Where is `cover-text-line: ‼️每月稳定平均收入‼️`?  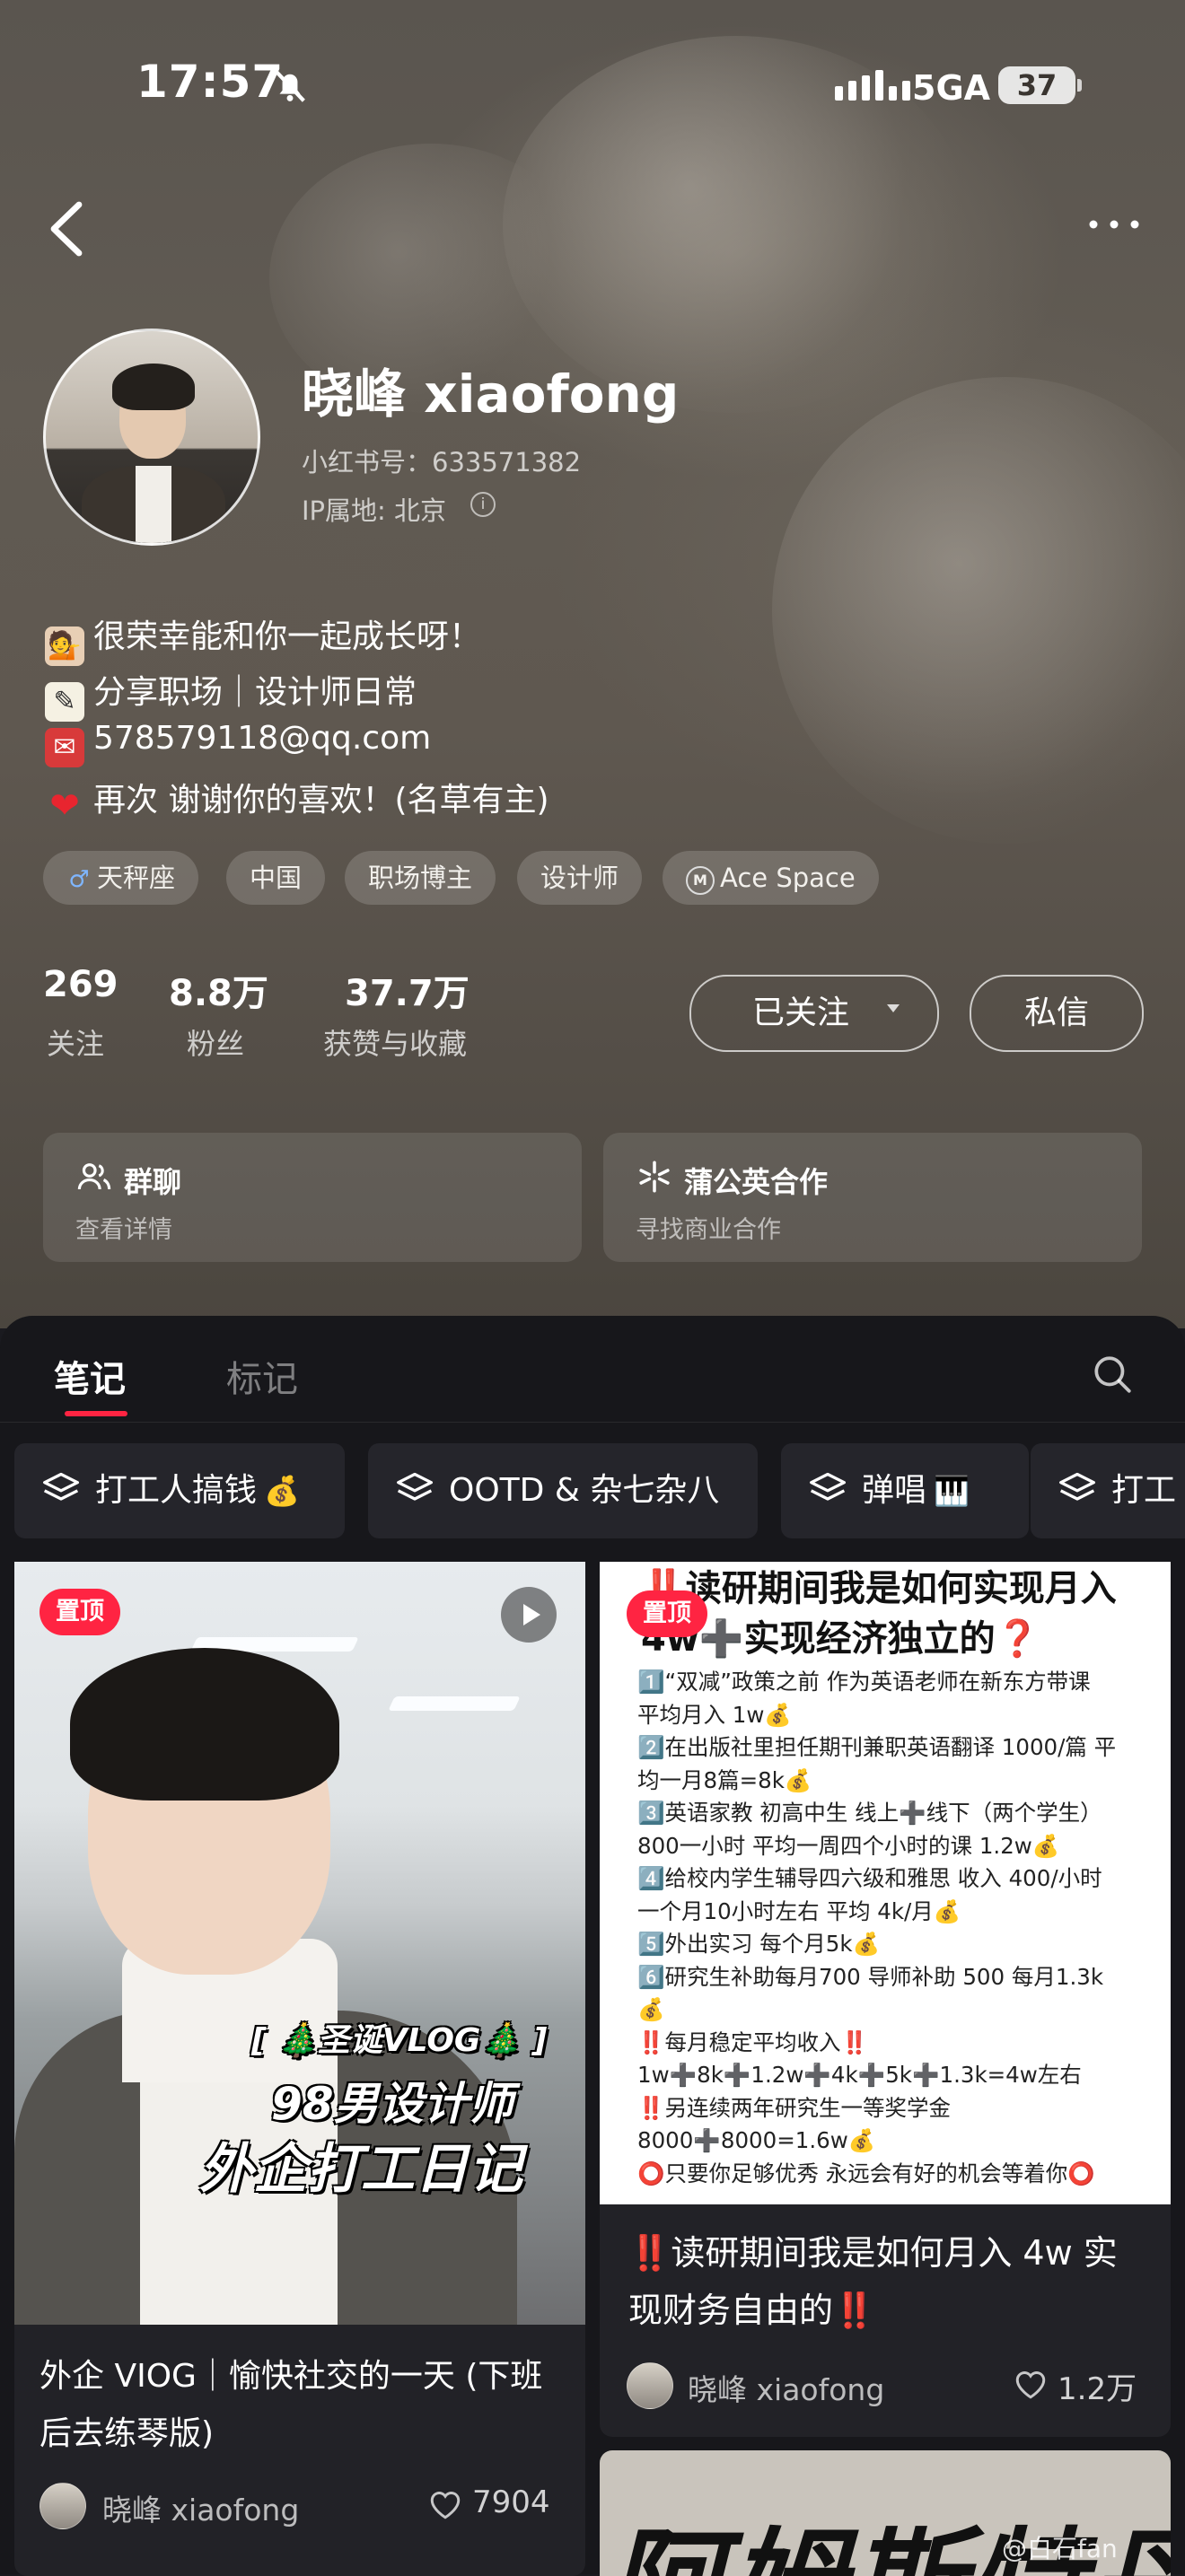 cover-text-line: ‼️每月稳定平均收入‼️ is located at coordinates (753, 2041).